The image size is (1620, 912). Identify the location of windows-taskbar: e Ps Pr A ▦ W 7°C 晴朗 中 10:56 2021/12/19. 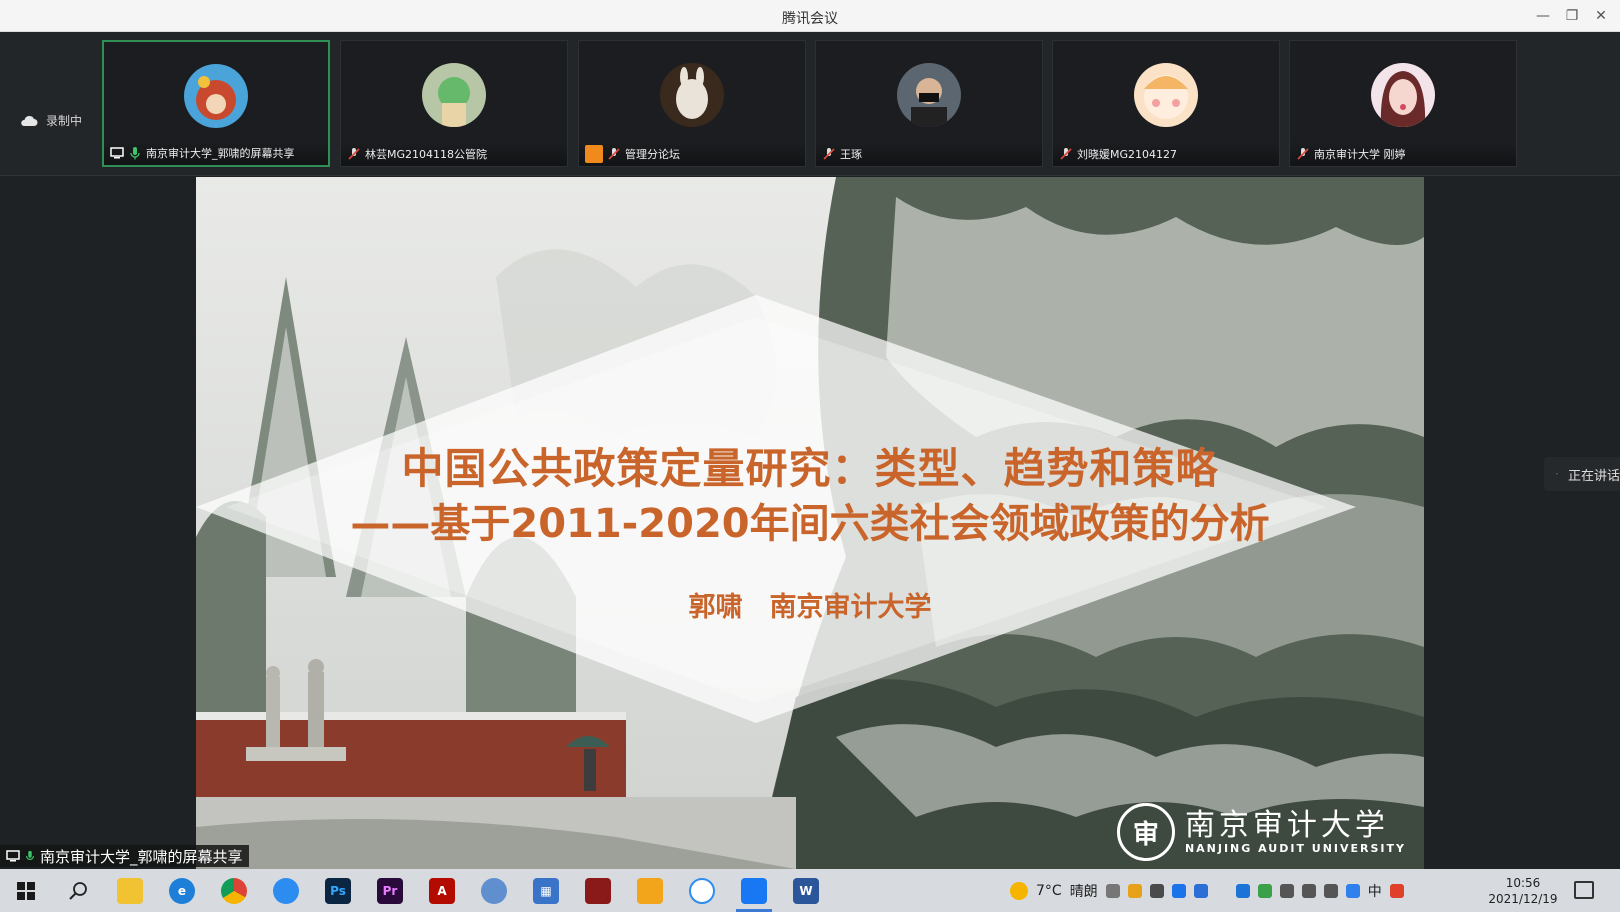
(810, 890).